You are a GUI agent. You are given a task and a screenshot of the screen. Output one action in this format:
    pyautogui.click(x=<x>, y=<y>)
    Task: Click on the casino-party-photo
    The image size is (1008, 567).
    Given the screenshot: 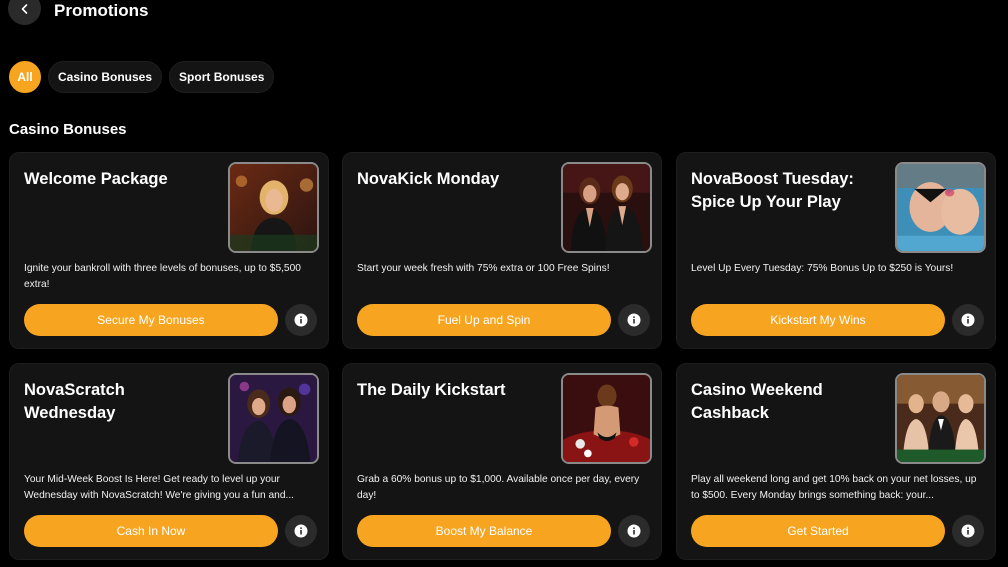 What is the action you would take?
    pyautogui.click(x=940, y=418)
    